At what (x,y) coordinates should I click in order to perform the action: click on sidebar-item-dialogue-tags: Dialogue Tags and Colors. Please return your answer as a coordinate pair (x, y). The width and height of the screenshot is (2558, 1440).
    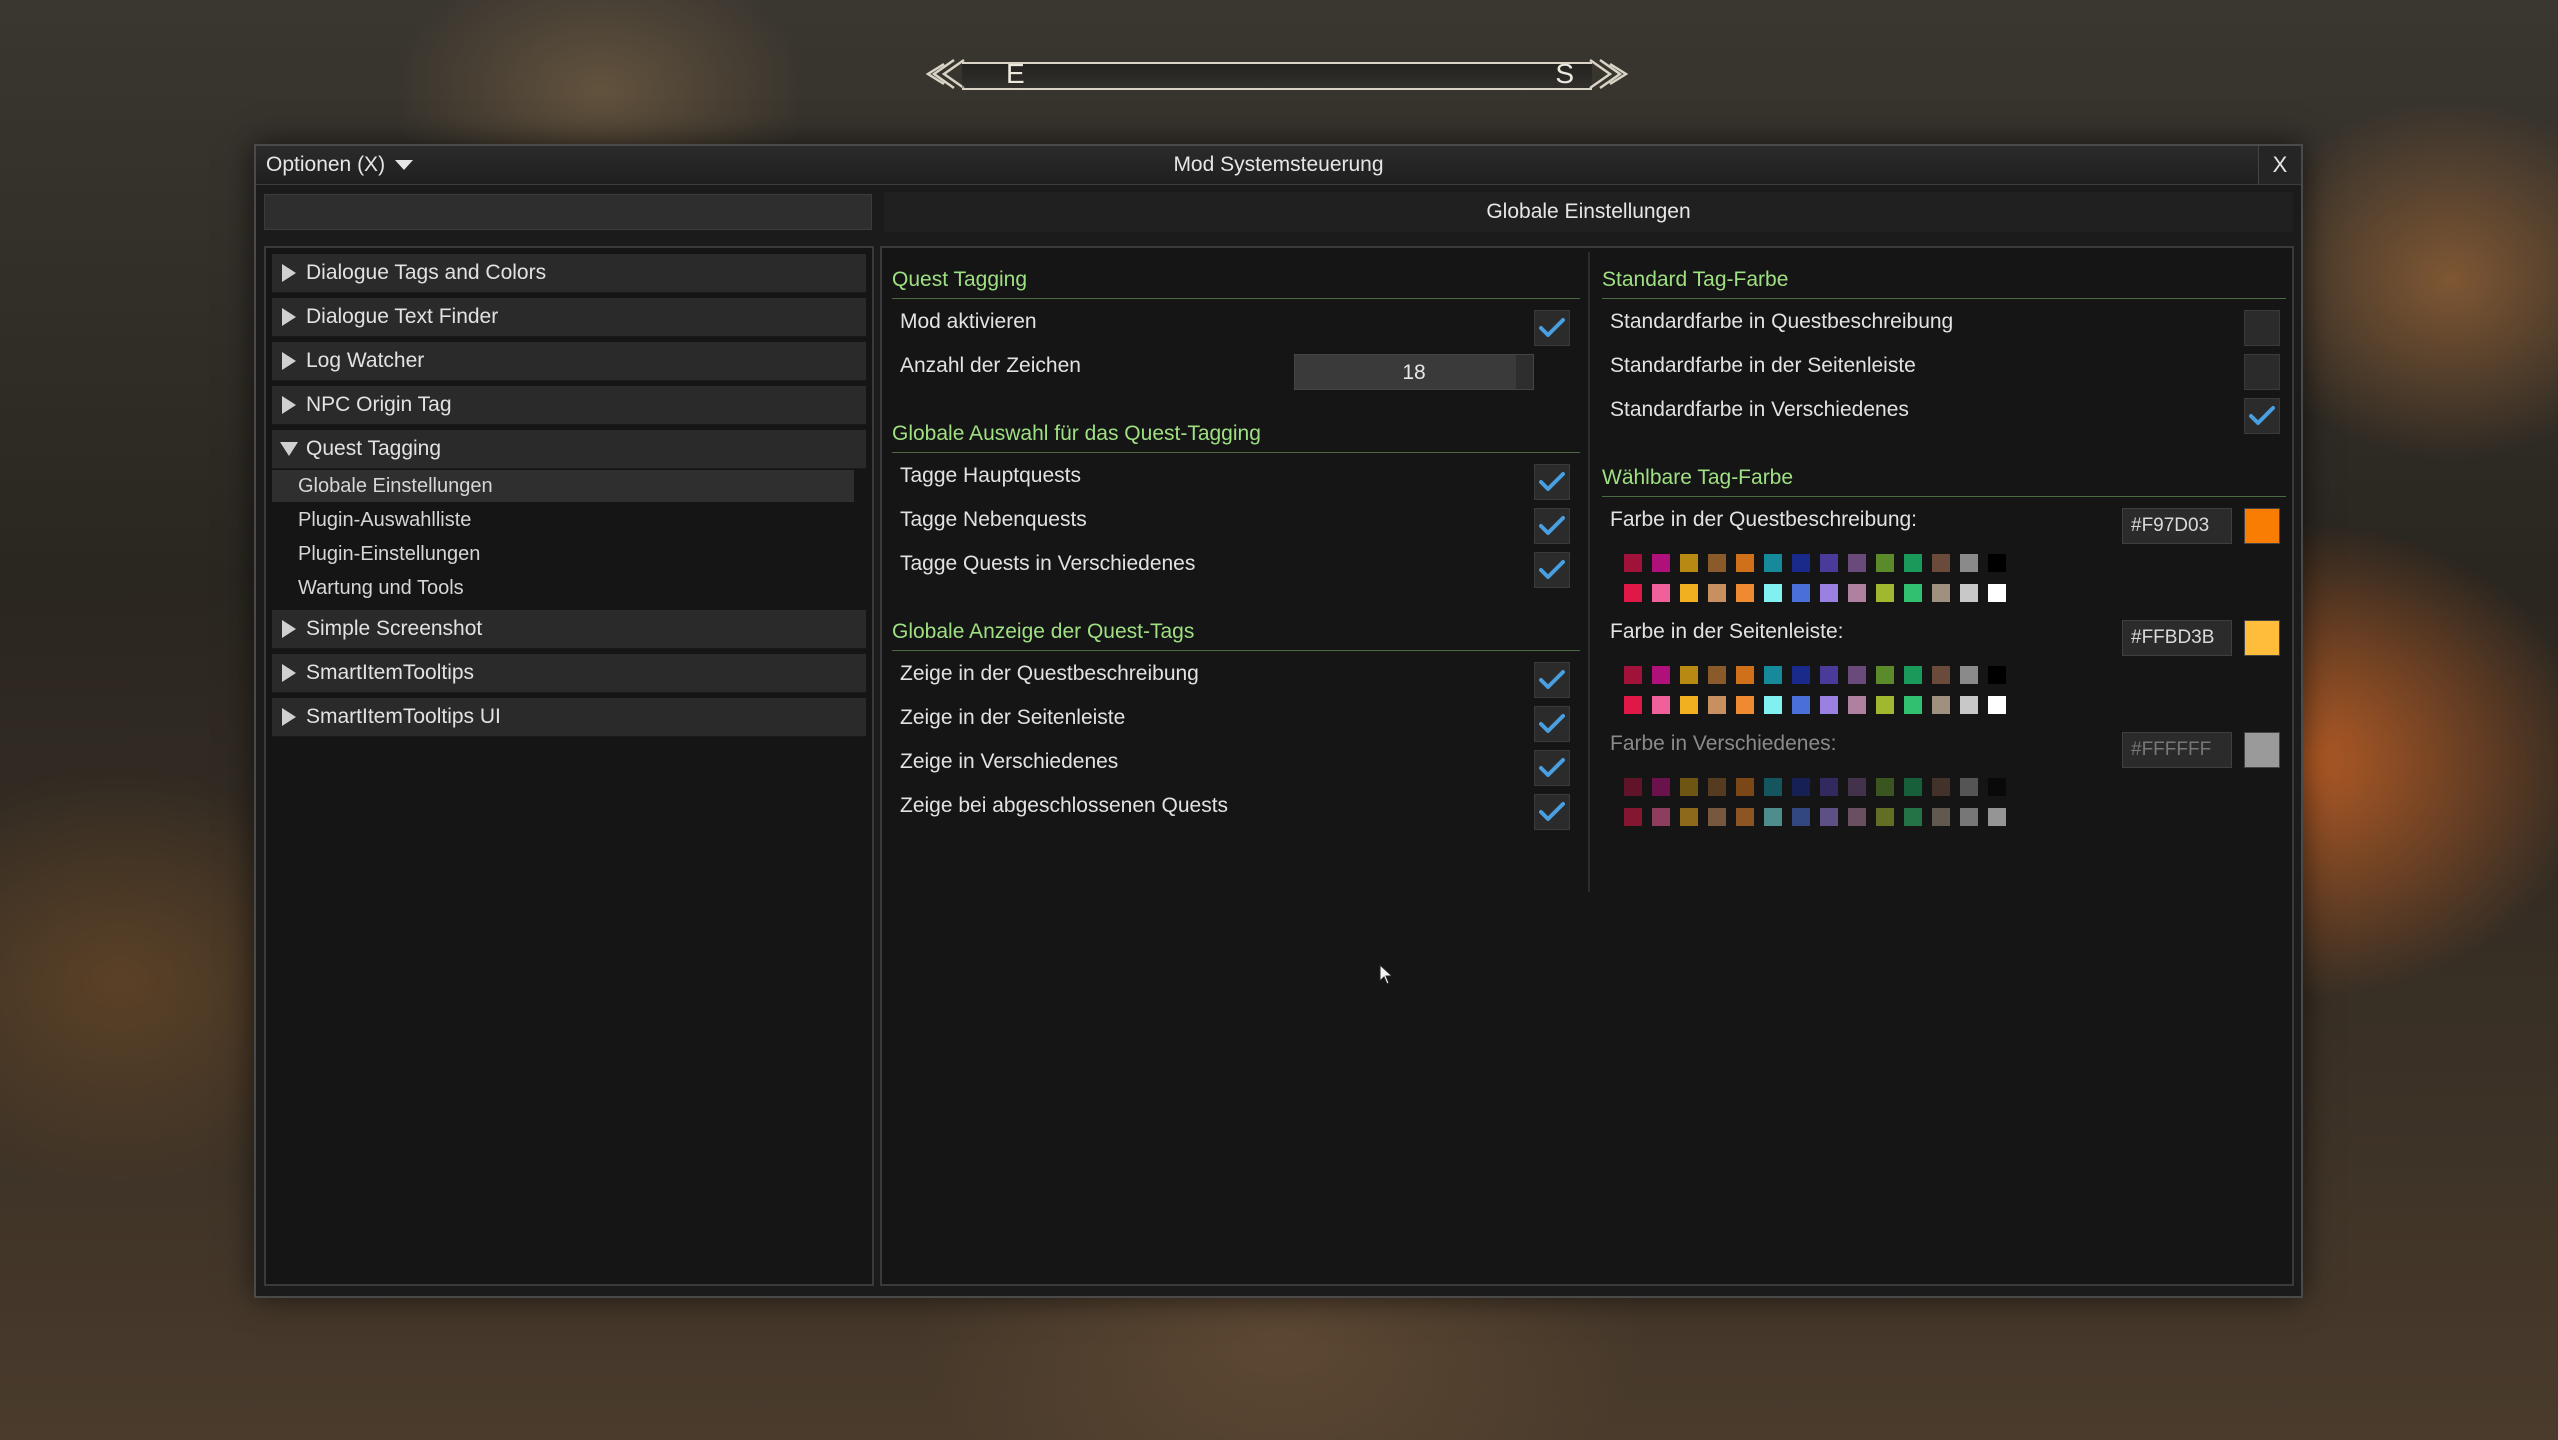
    Looking at the image, I should click on (569, 273).